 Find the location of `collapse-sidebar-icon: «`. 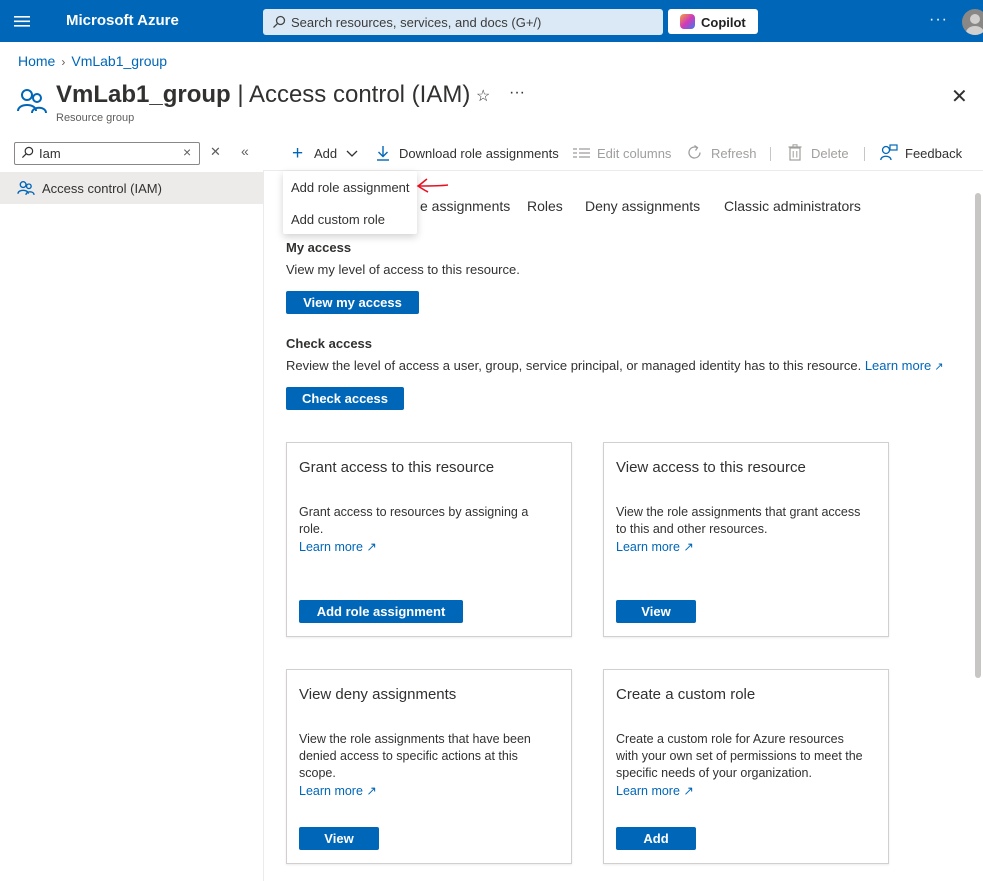

collapse-sidebar-icon: « is located at coordinates (245, 151).